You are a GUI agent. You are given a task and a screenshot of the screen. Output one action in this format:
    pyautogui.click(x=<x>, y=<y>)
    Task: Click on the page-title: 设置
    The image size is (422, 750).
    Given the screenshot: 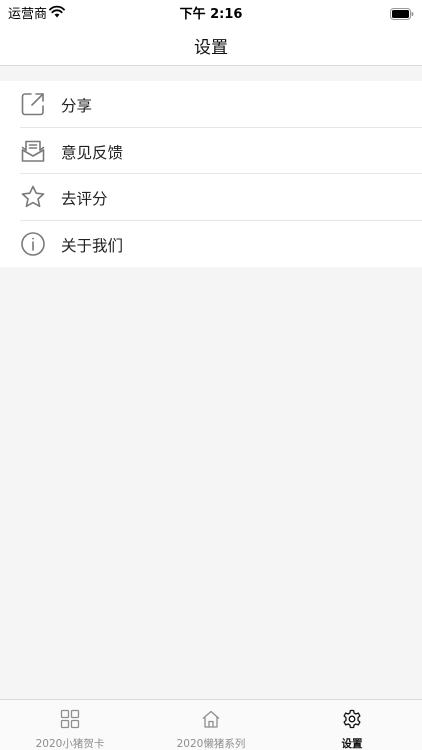 What is the action you would take?
    pyautogui.click(x=211, y=48)
    